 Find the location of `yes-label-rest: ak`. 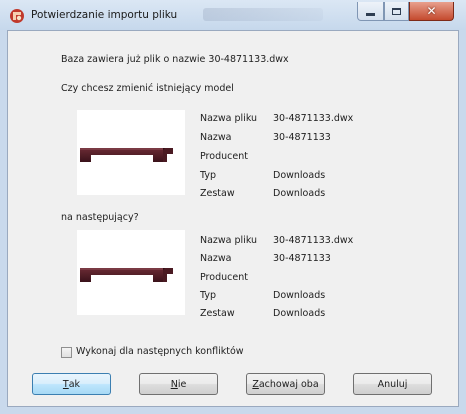

yes-label-rest: ak is located at coordinates (74, 384).